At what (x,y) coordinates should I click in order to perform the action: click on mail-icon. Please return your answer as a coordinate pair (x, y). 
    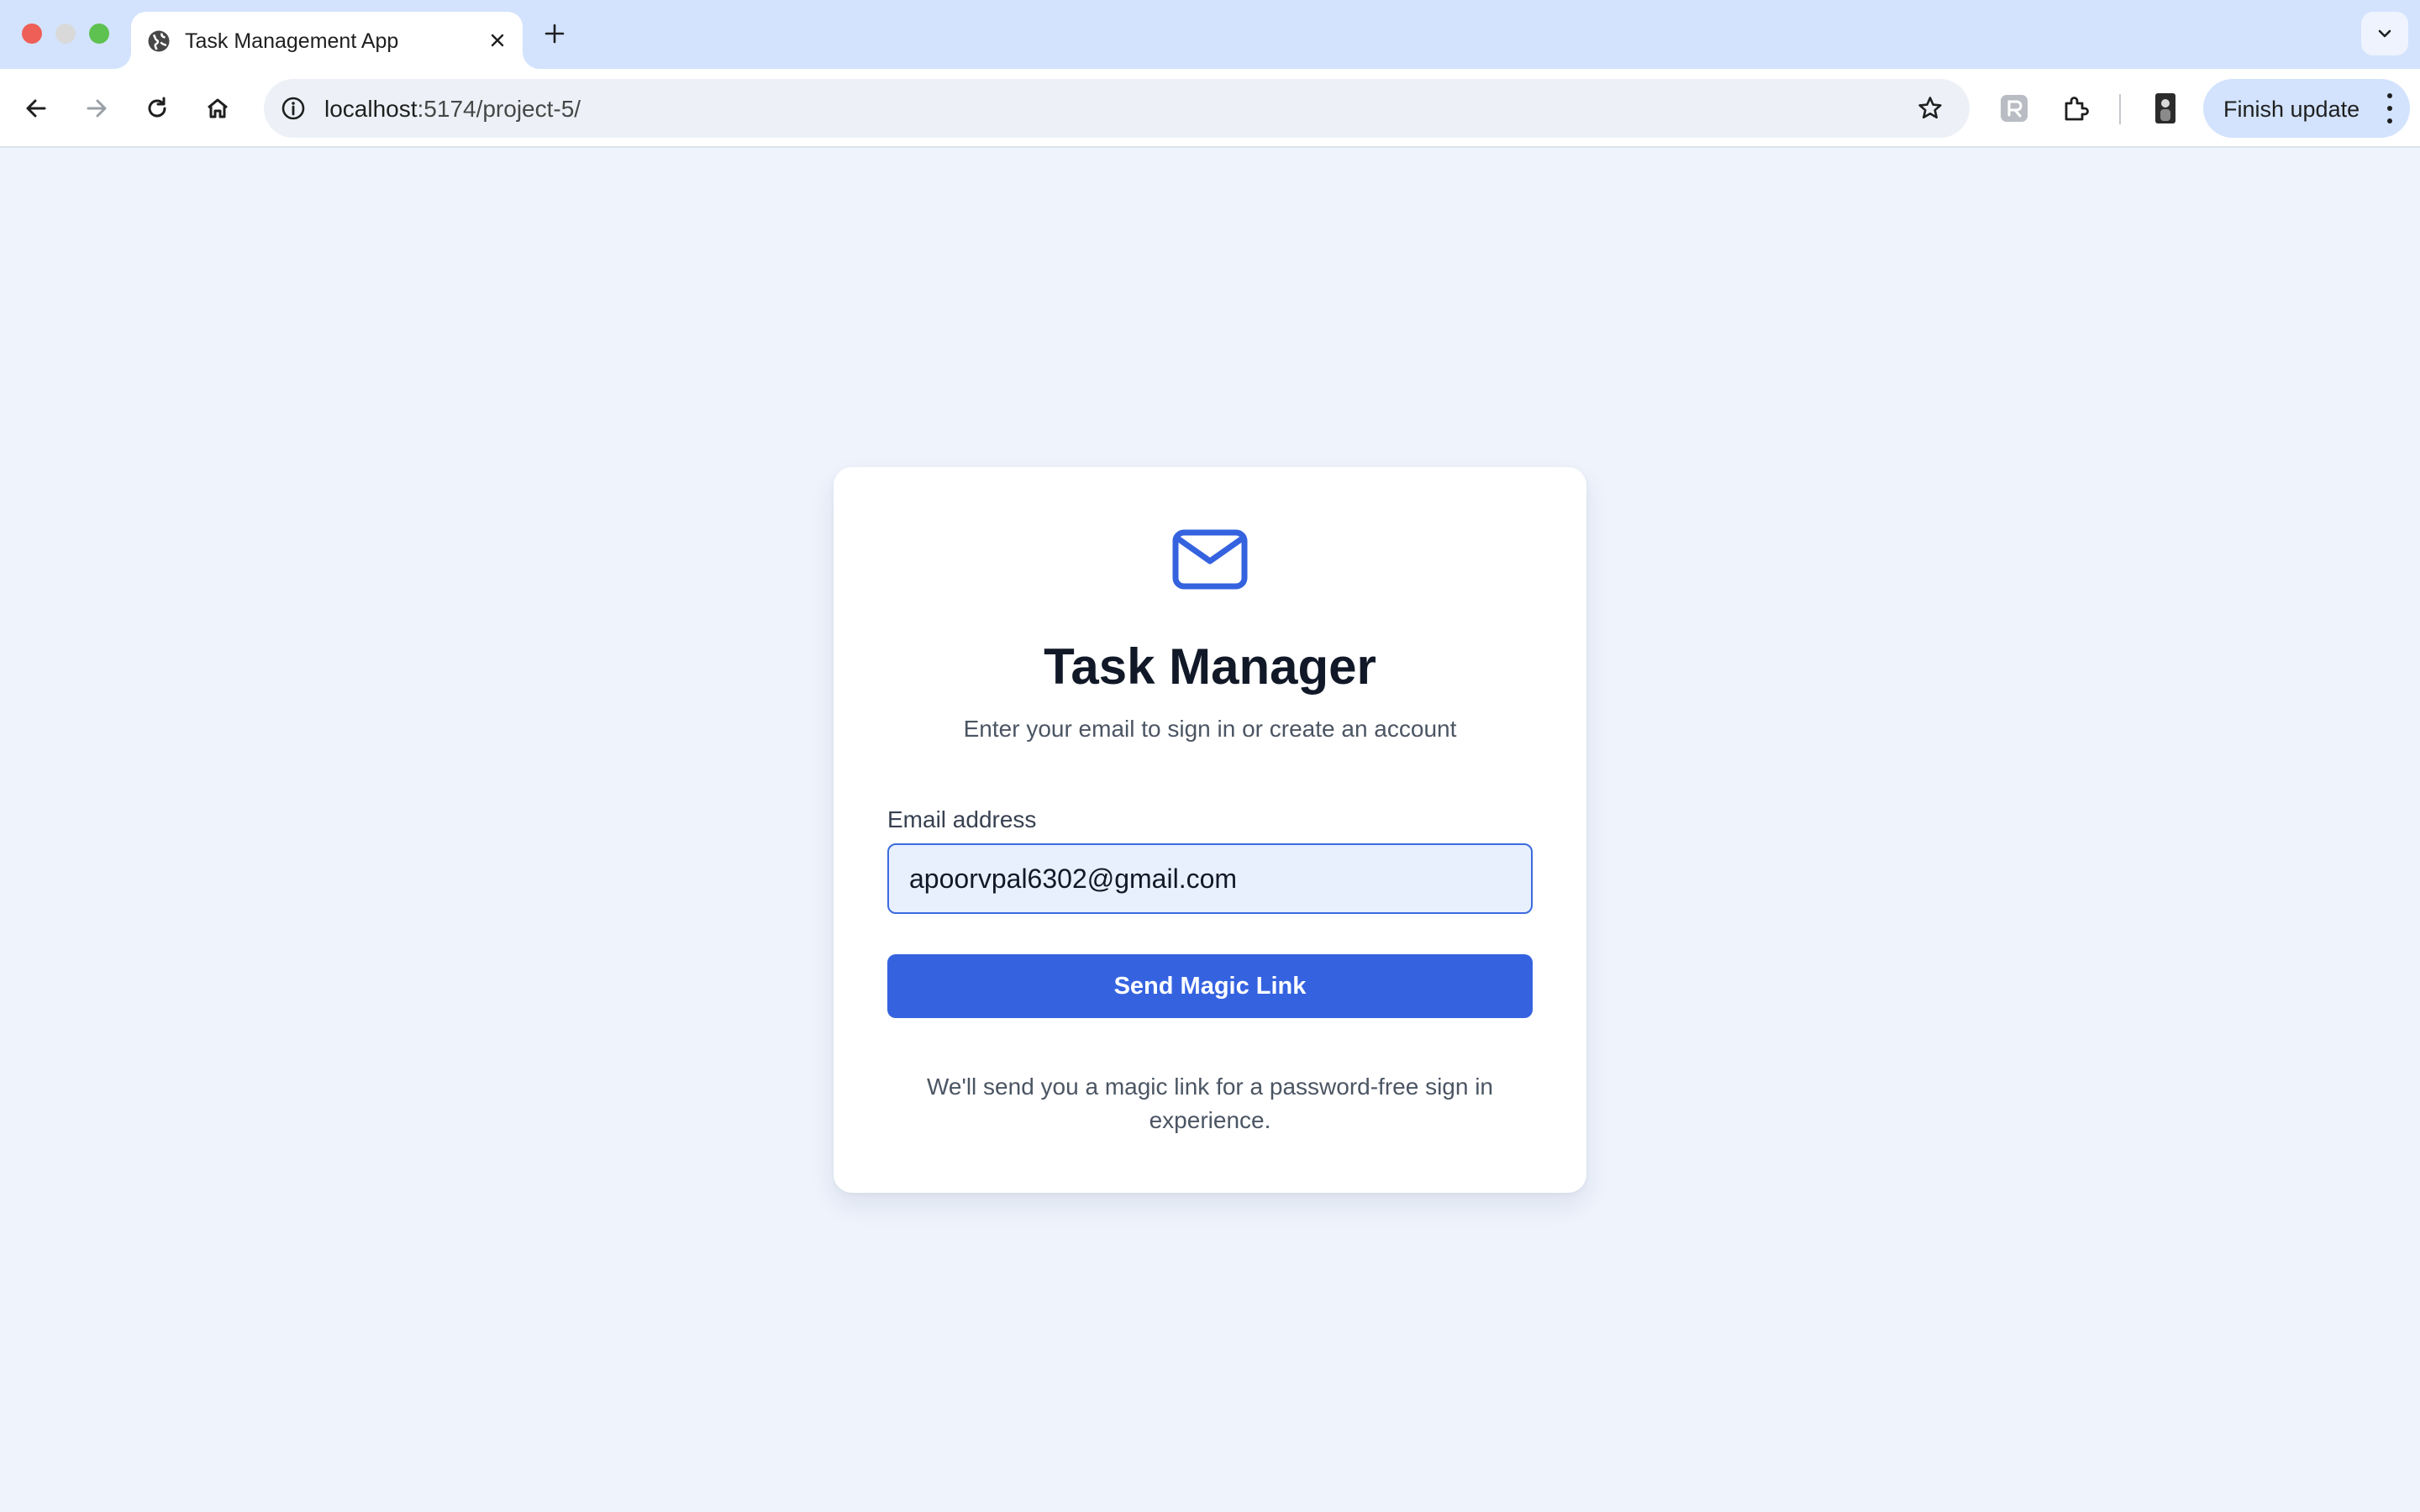
    Looking at the image, I should click on (1210, 559).